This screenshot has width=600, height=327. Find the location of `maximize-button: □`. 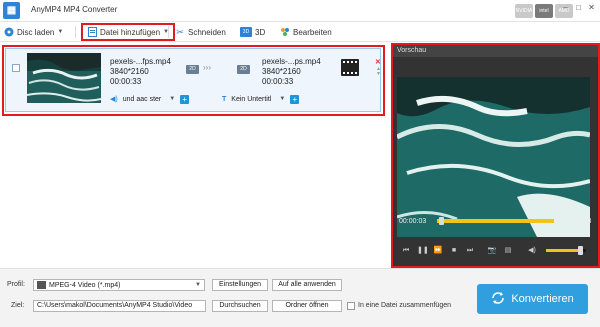

maximize-button: □ is located at coordinates (578, 7).